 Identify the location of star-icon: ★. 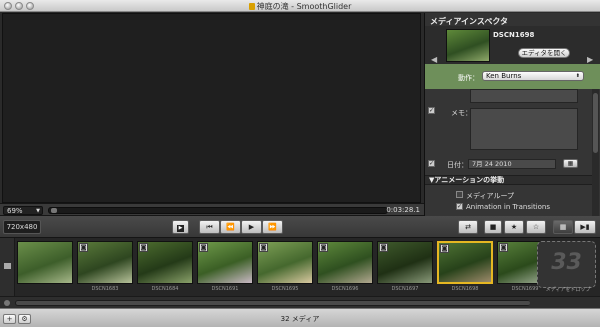
(514, 227).